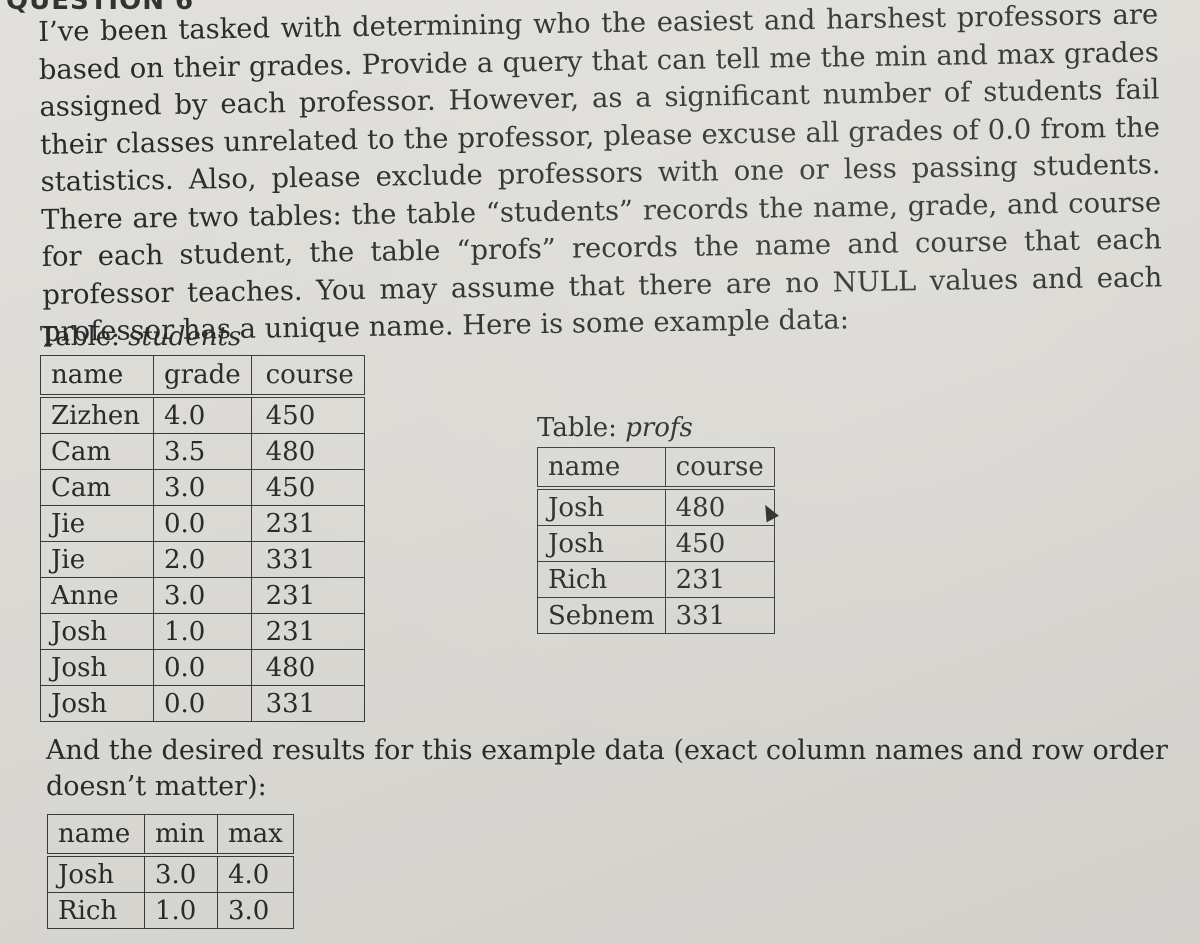 The width and height of the screenshot is (1200, 944). I want to click on cell-grade: 2.0, so click(202, 559).